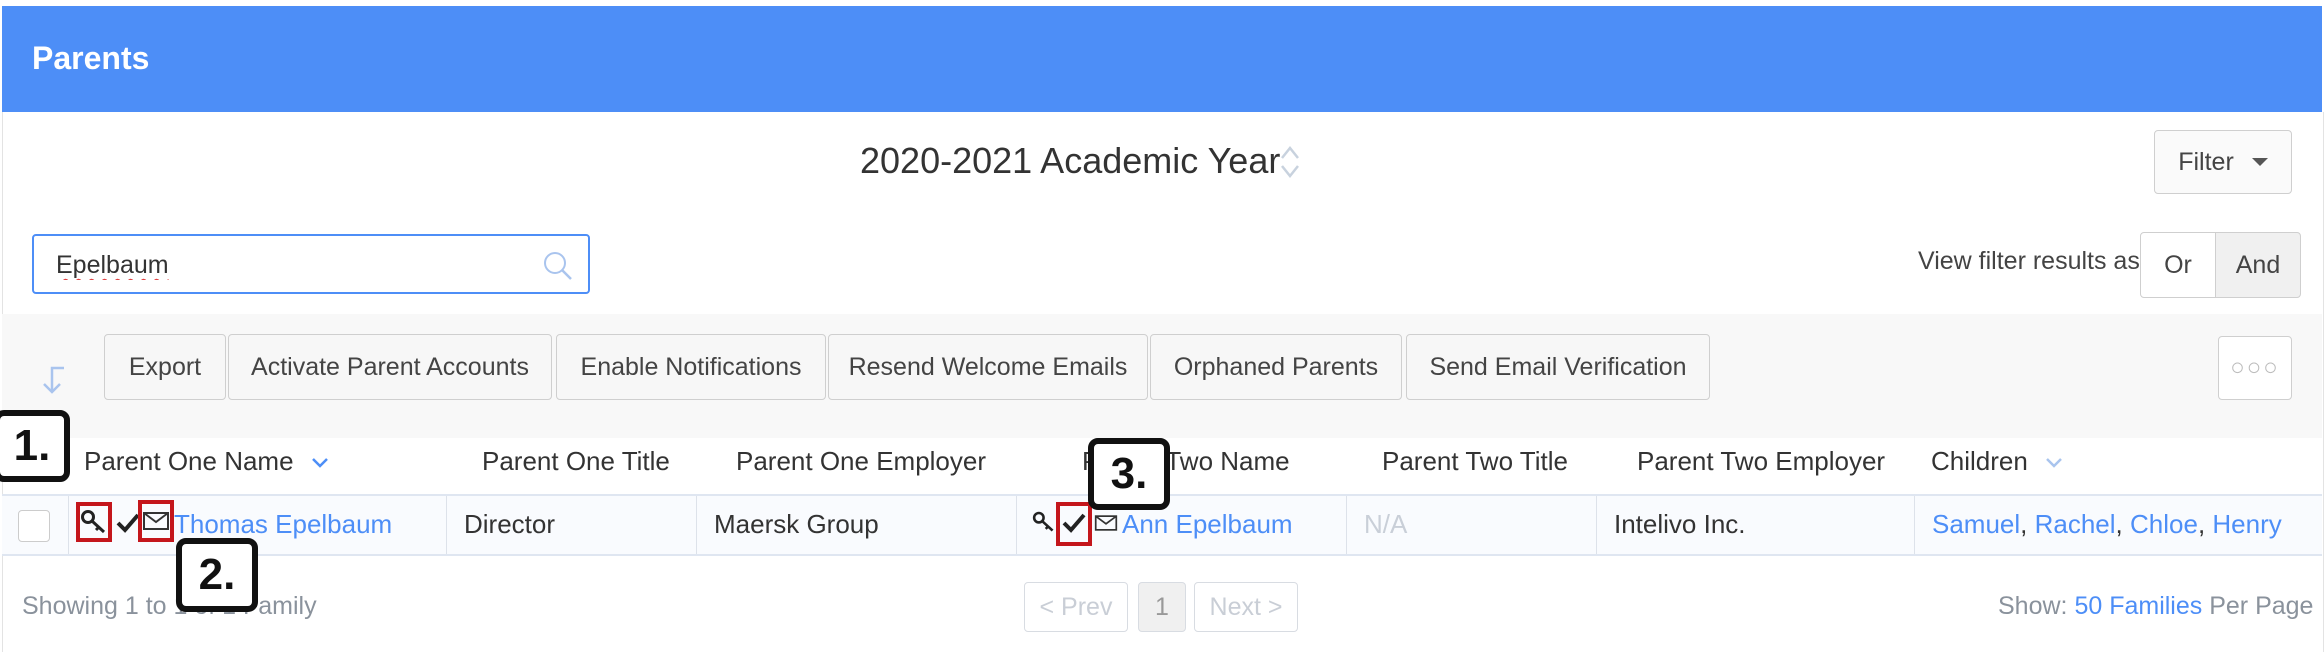 Image resolution: width=2324 pixels, height=656 pixels. Describe the element at coordinates (1076, 607) in the screenshot. I see `prev-page-button: < Prev` at that location.